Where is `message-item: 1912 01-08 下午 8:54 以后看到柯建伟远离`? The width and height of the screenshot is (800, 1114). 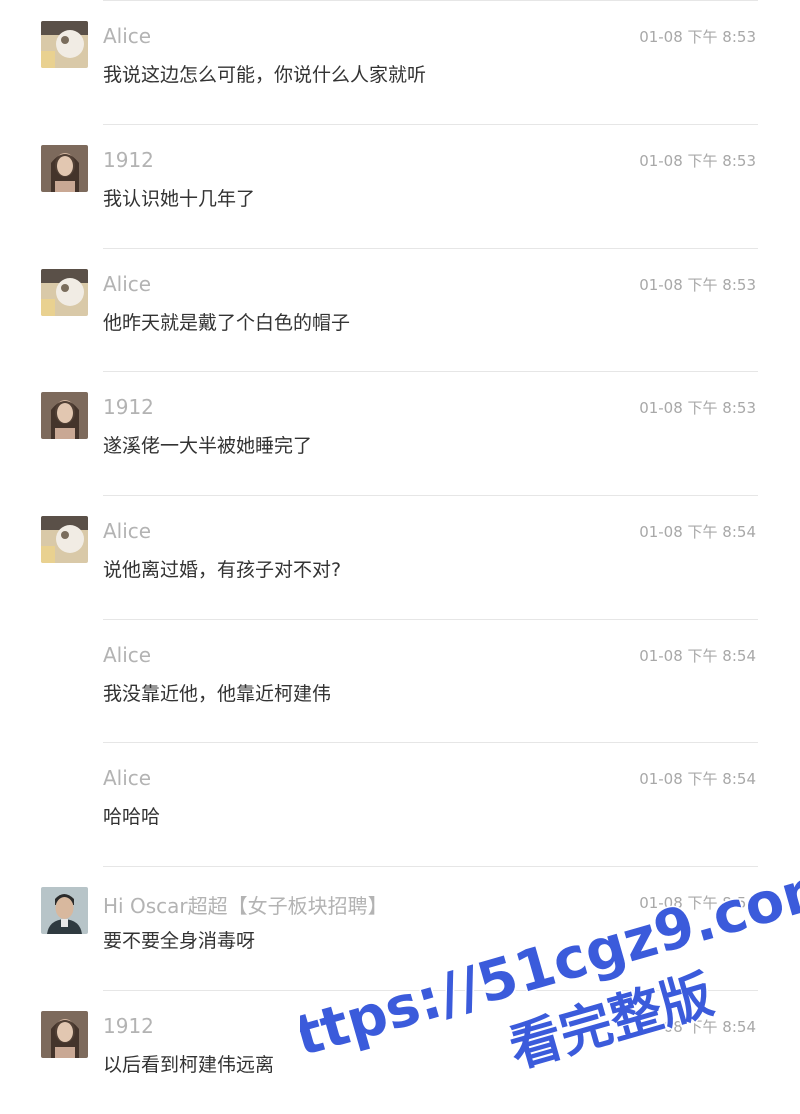
message-item: 1912 01-08 下午 8:54 以后看到柯建伟远离 is located at coordinates (400, 1052).